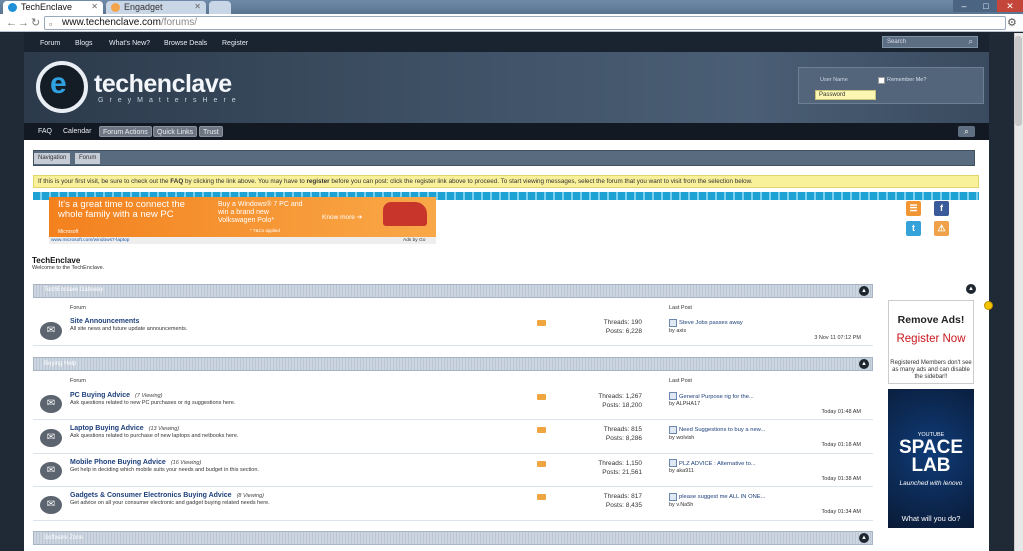 This screenshot has height=551, width=1023. I want to click on logo-text: techenclave, so click(163, 84).